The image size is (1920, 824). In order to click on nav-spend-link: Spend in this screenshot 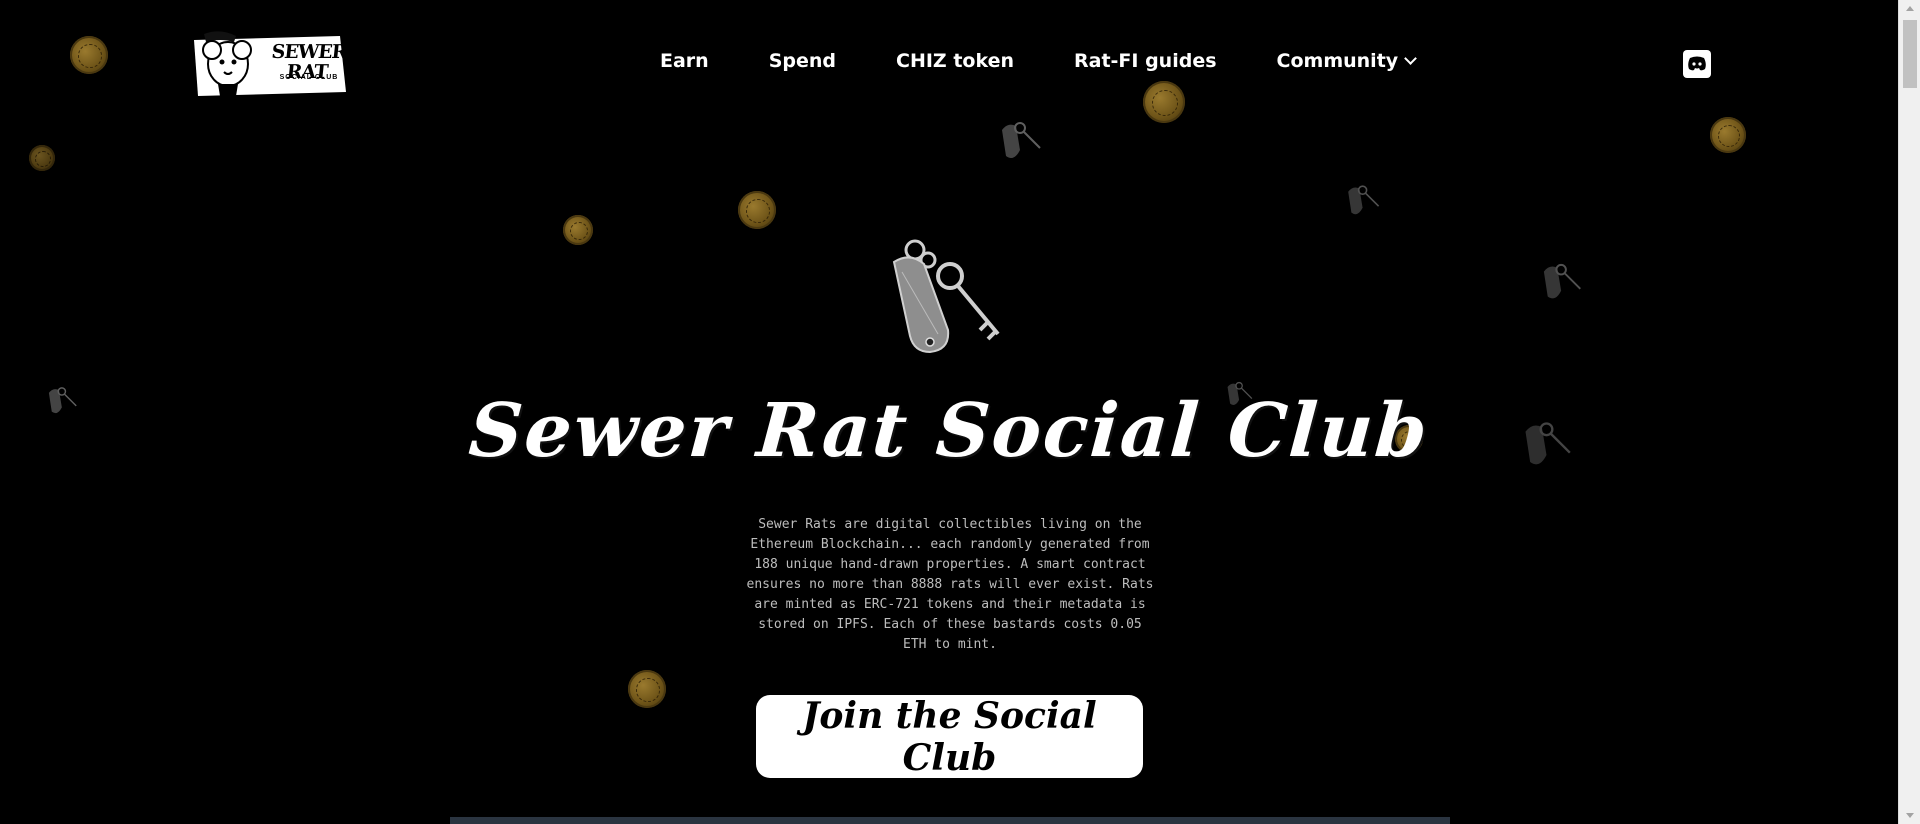, I will do `click(802, 61)`.